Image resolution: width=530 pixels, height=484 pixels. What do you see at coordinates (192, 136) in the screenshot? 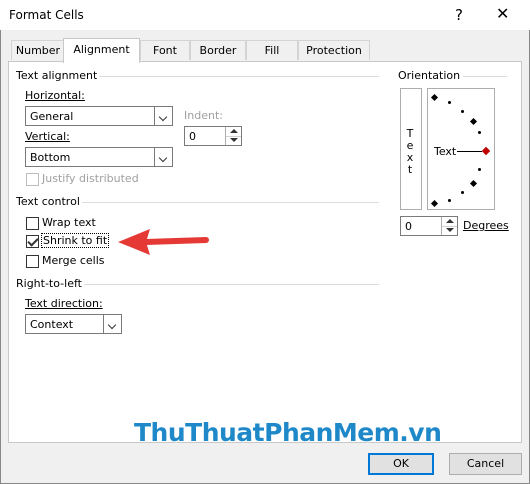
I see `indent-value: 0` at bounding box center [192, 136].